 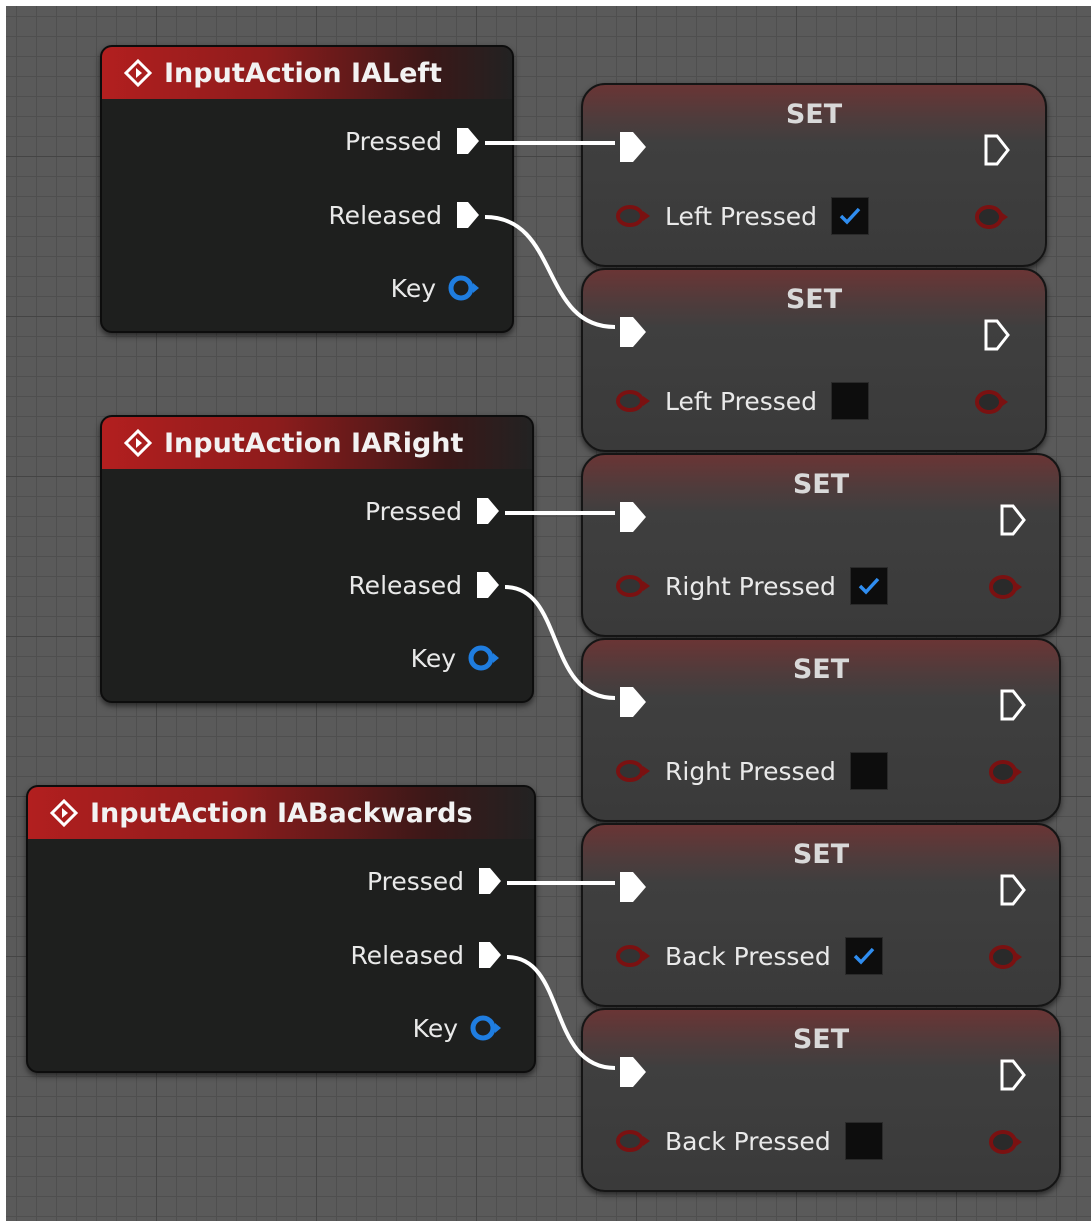 I want to click on set-node-left-pressed-false: SET Left Pressed, so click(x=814, y=360).